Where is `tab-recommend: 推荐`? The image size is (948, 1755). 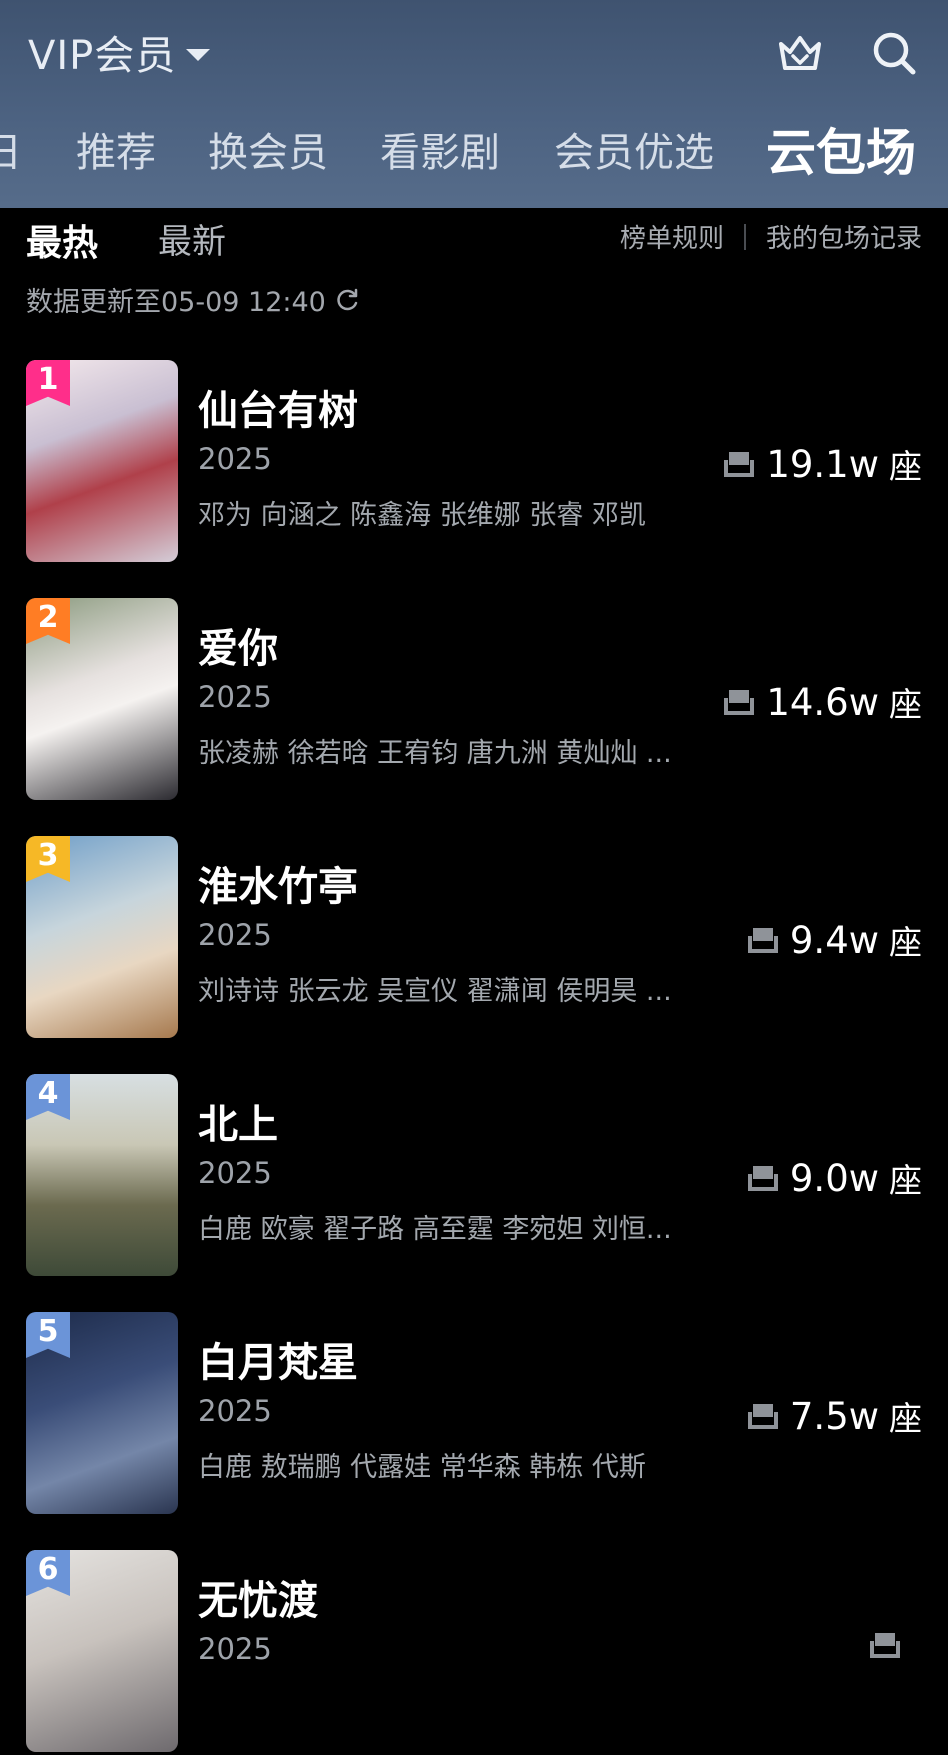 tab-recommend: 推荐 is located at coordinates (116, 153).